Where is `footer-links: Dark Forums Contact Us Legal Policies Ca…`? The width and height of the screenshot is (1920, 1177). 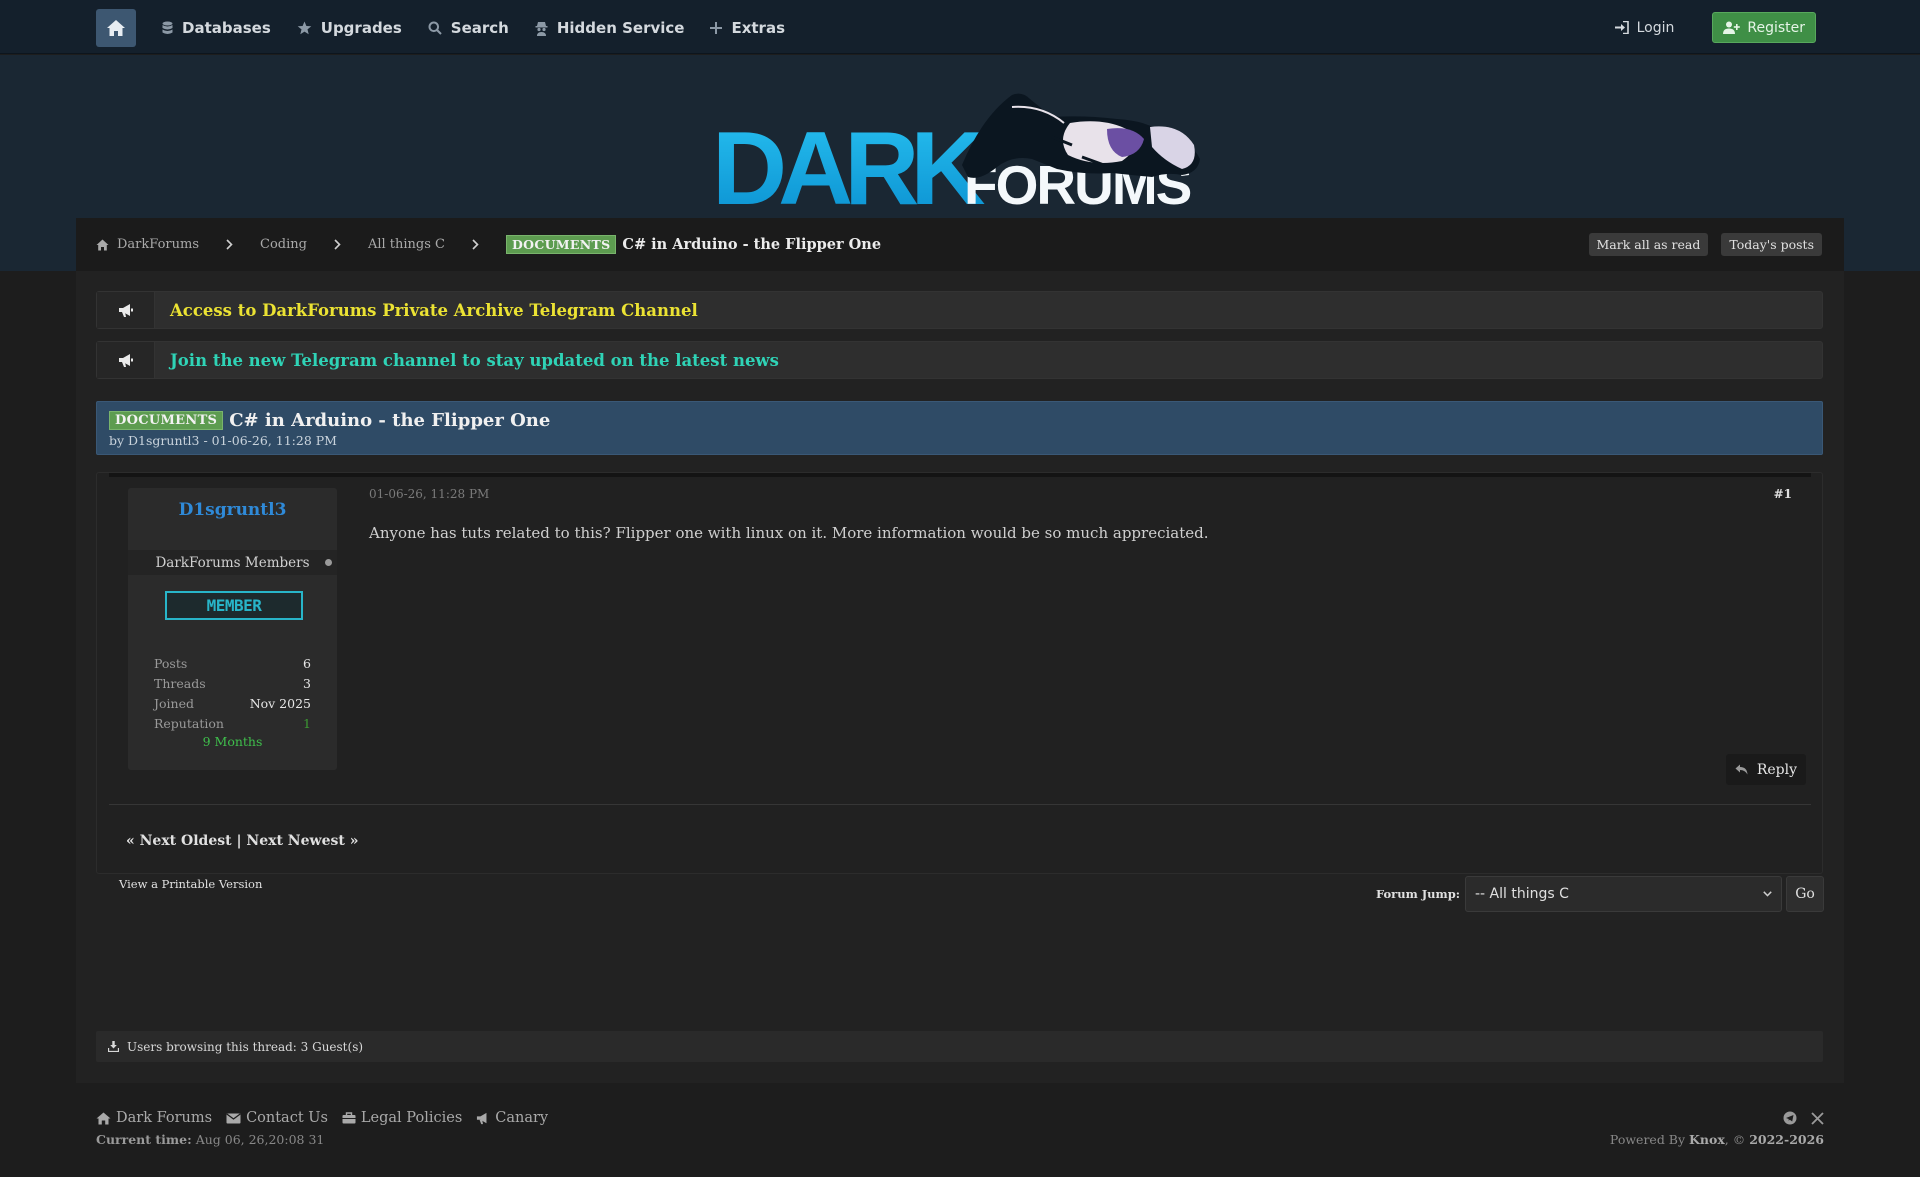
footer-links: Dark Forums Contact Us Legal Policies Ca… is located at coordinates (329, 1118).